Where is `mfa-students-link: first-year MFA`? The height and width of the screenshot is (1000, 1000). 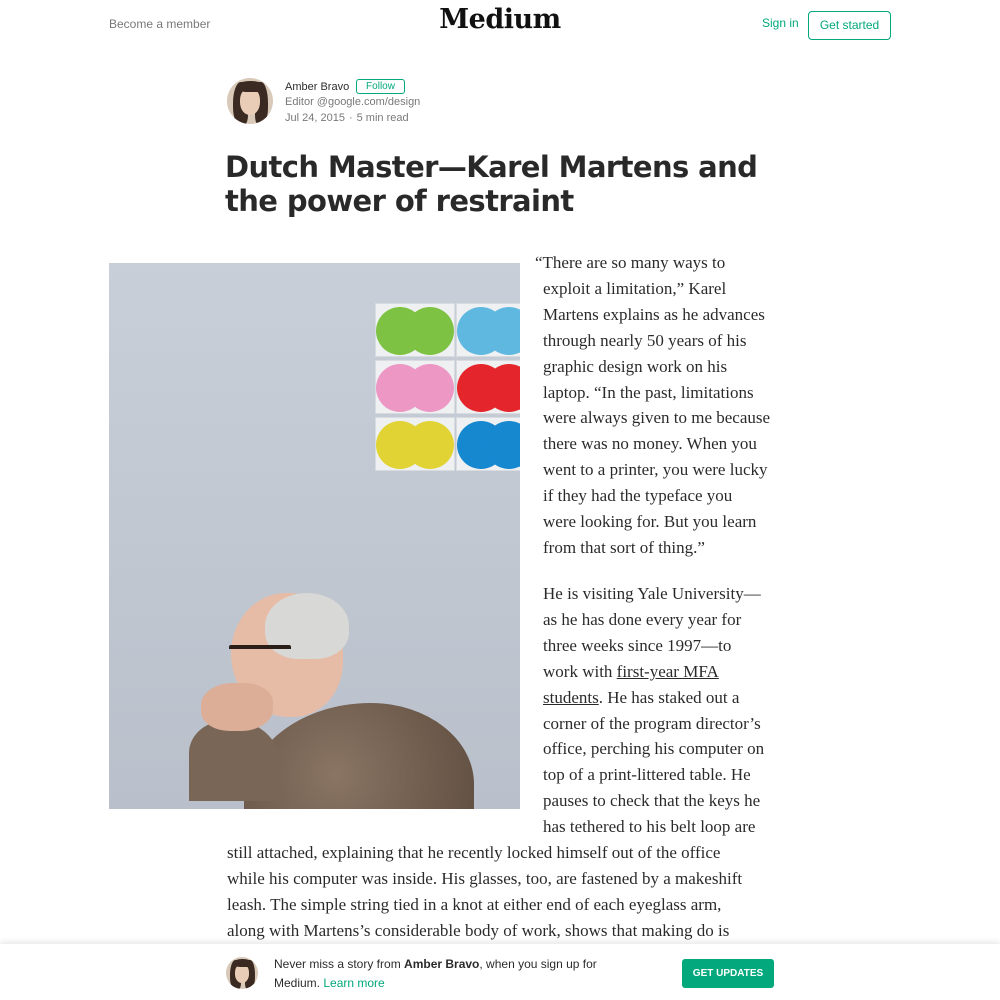
mfa-students-link: first-year MFA is located at coordinates (668, 671).